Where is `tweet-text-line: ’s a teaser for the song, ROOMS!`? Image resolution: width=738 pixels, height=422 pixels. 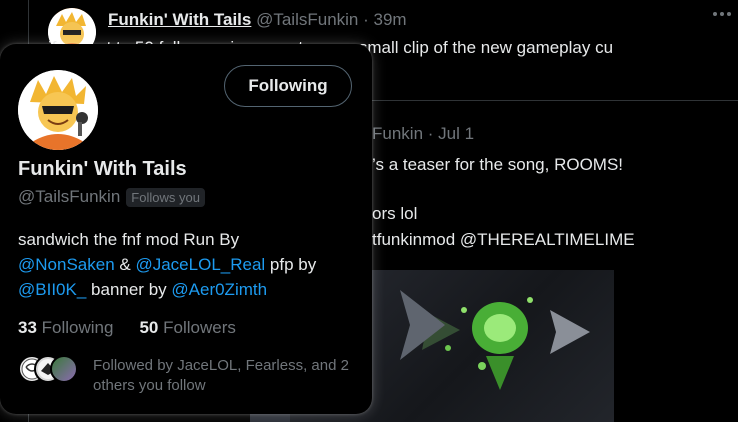 tweet-text-line: ’s a teaser for the song, ROOMS! is located at coordinates (498, 164).